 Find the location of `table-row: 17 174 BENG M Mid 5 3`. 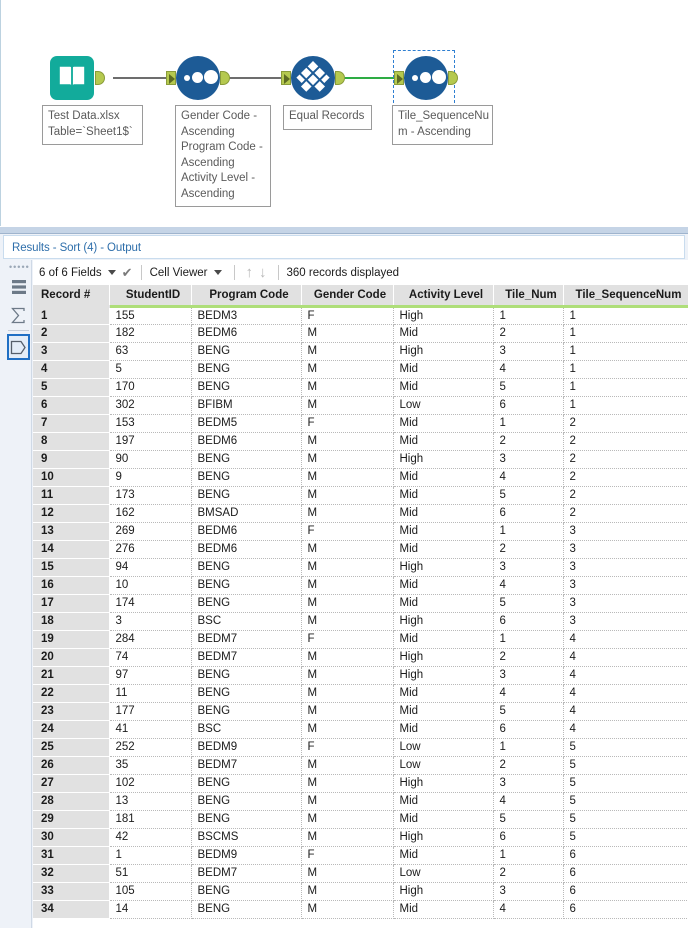

table-row: 17 174 BENG M Mid 5 3 is located at coordinates (360, 603).